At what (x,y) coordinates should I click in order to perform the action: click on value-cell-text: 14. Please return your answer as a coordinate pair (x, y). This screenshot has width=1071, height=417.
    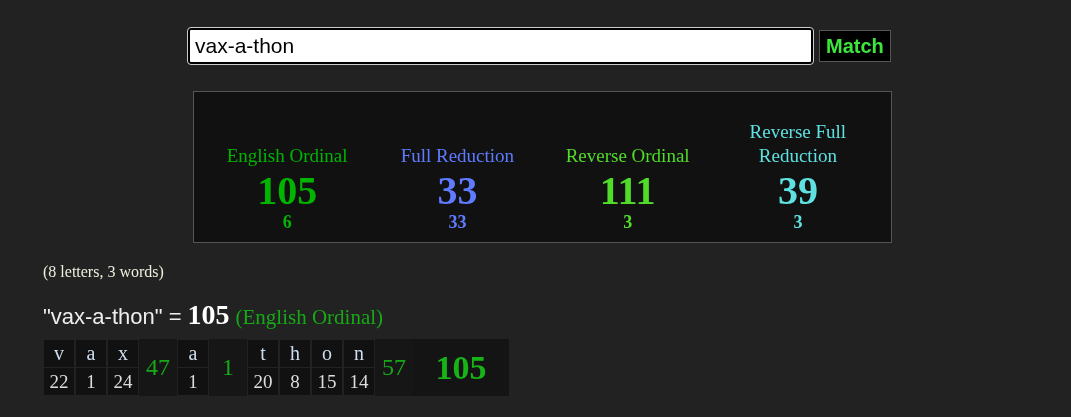
    Looking at the image, I should click on (359, 381).